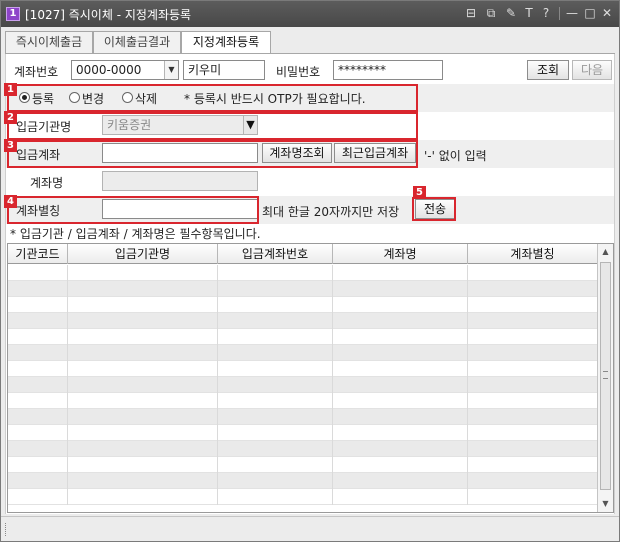 Image resolution: width=620 pixels, height=542 pixels. Describe the element at coordinates (592, 70) in the screenshot. I see `next-button: 다음` at that location.